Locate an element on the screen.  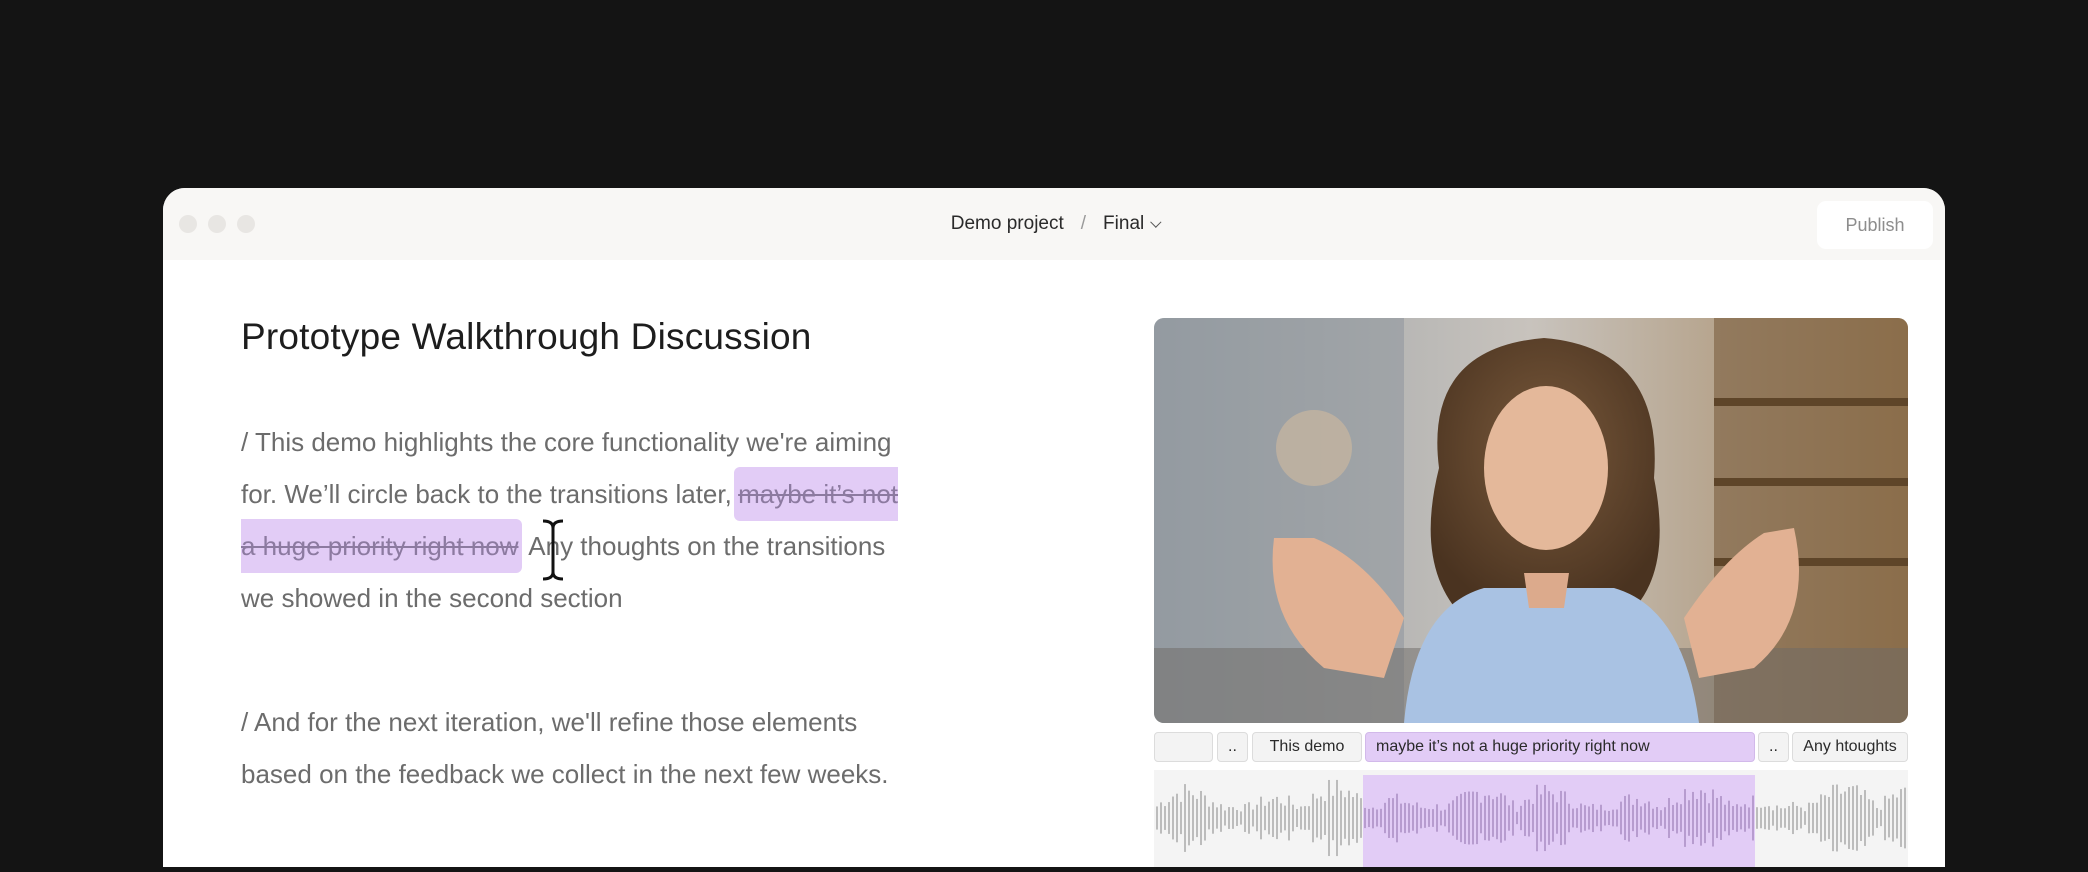
version-dropdown: Final is located at coordinates (1132, 224).